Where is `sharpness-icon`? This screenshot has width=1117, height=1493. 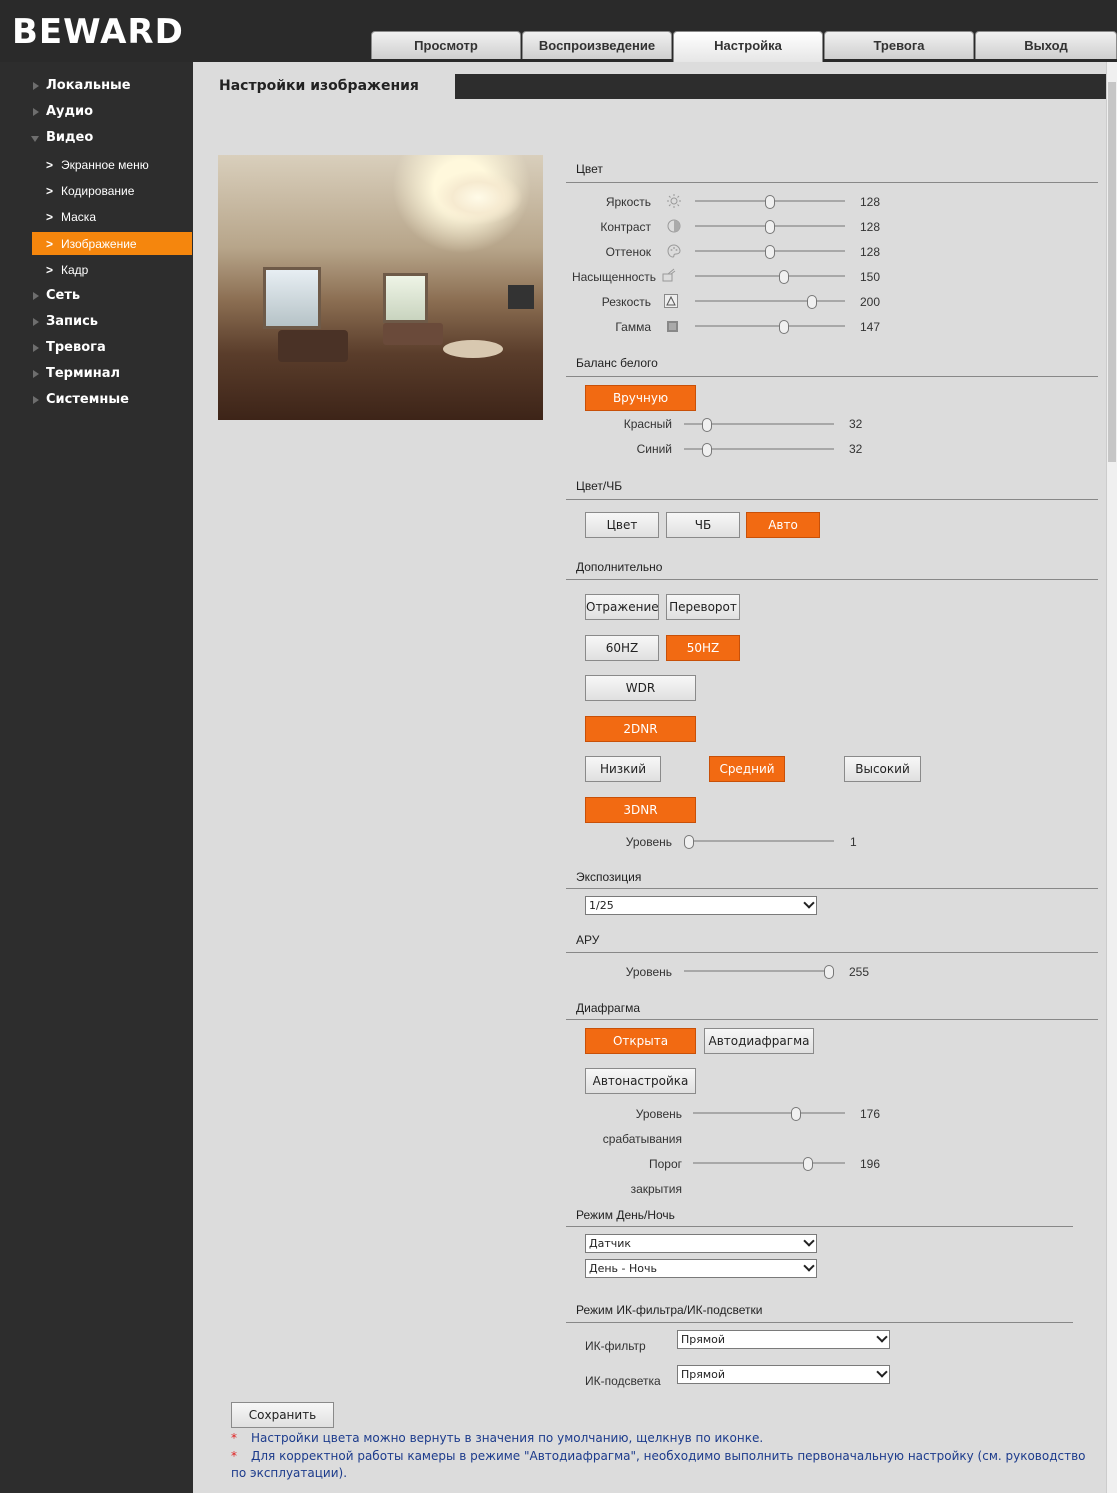
sharpness-icon is located at coordinates (671, 301).